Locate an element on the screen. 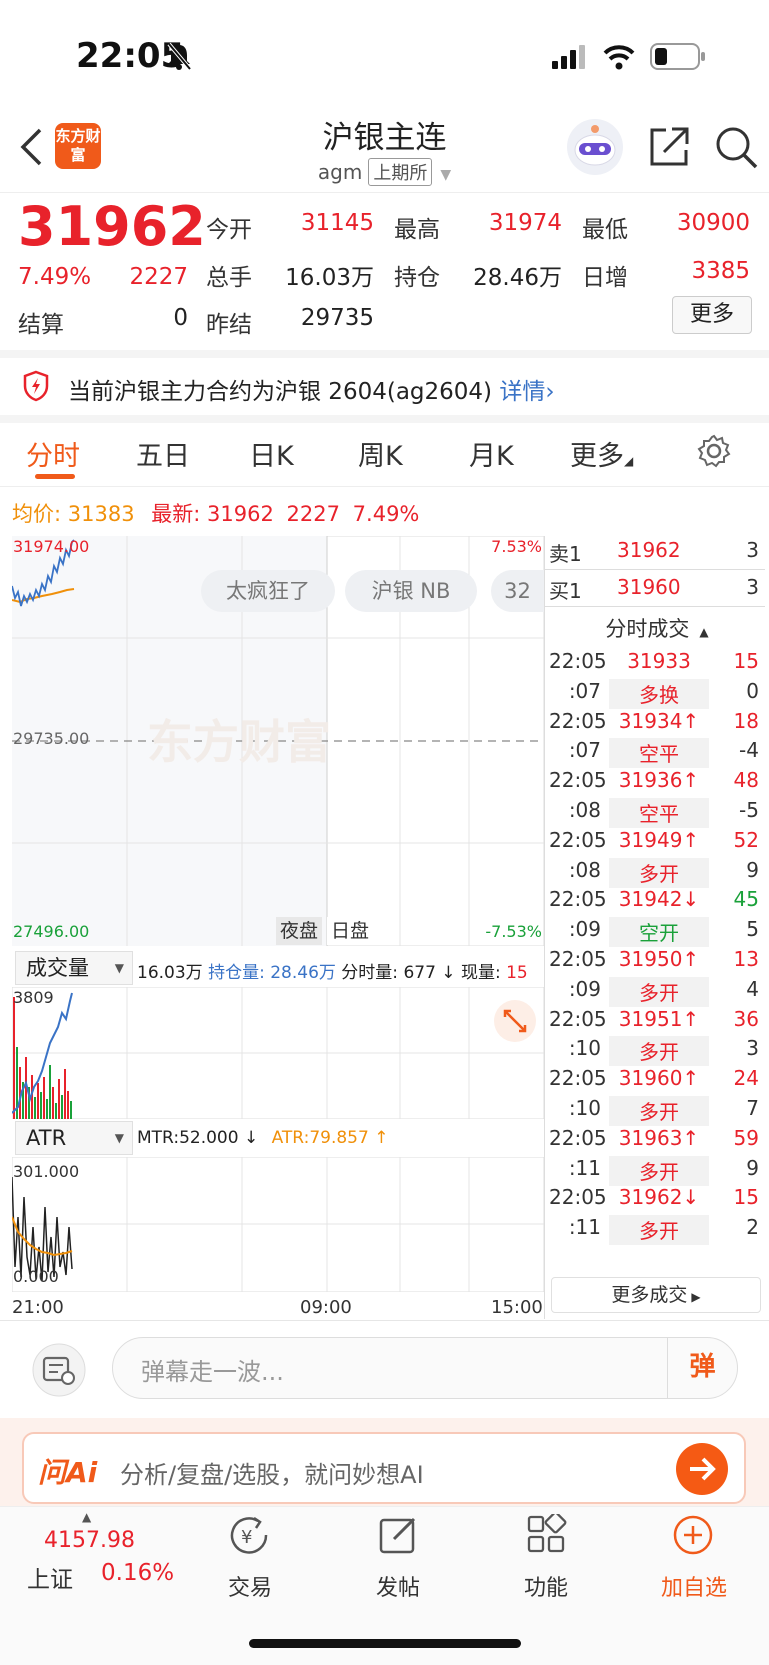 Image resolution: width=769 pixels, height=1665 pixels. tick-row: :11 多开 9 is located at coordinates (655, 1170).